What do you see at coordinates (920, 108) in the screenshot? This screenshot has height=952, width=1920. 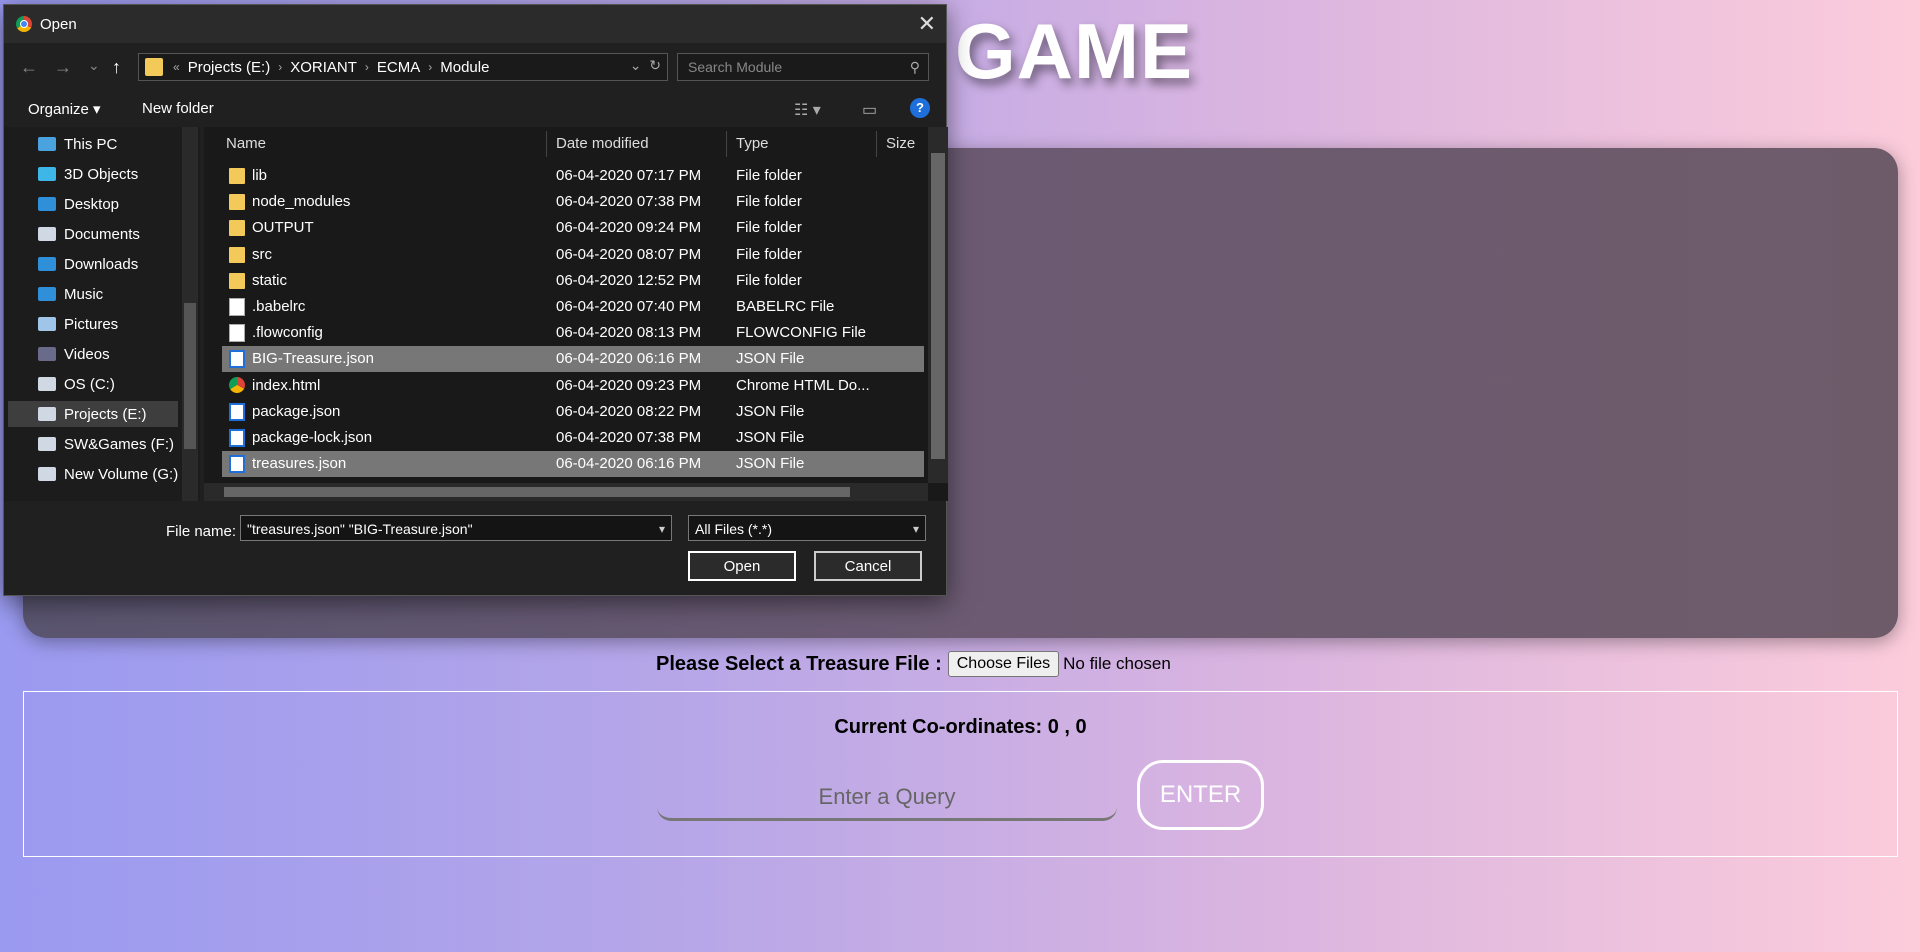 I see `help-icon: ?` at bounding box center [920, 108].